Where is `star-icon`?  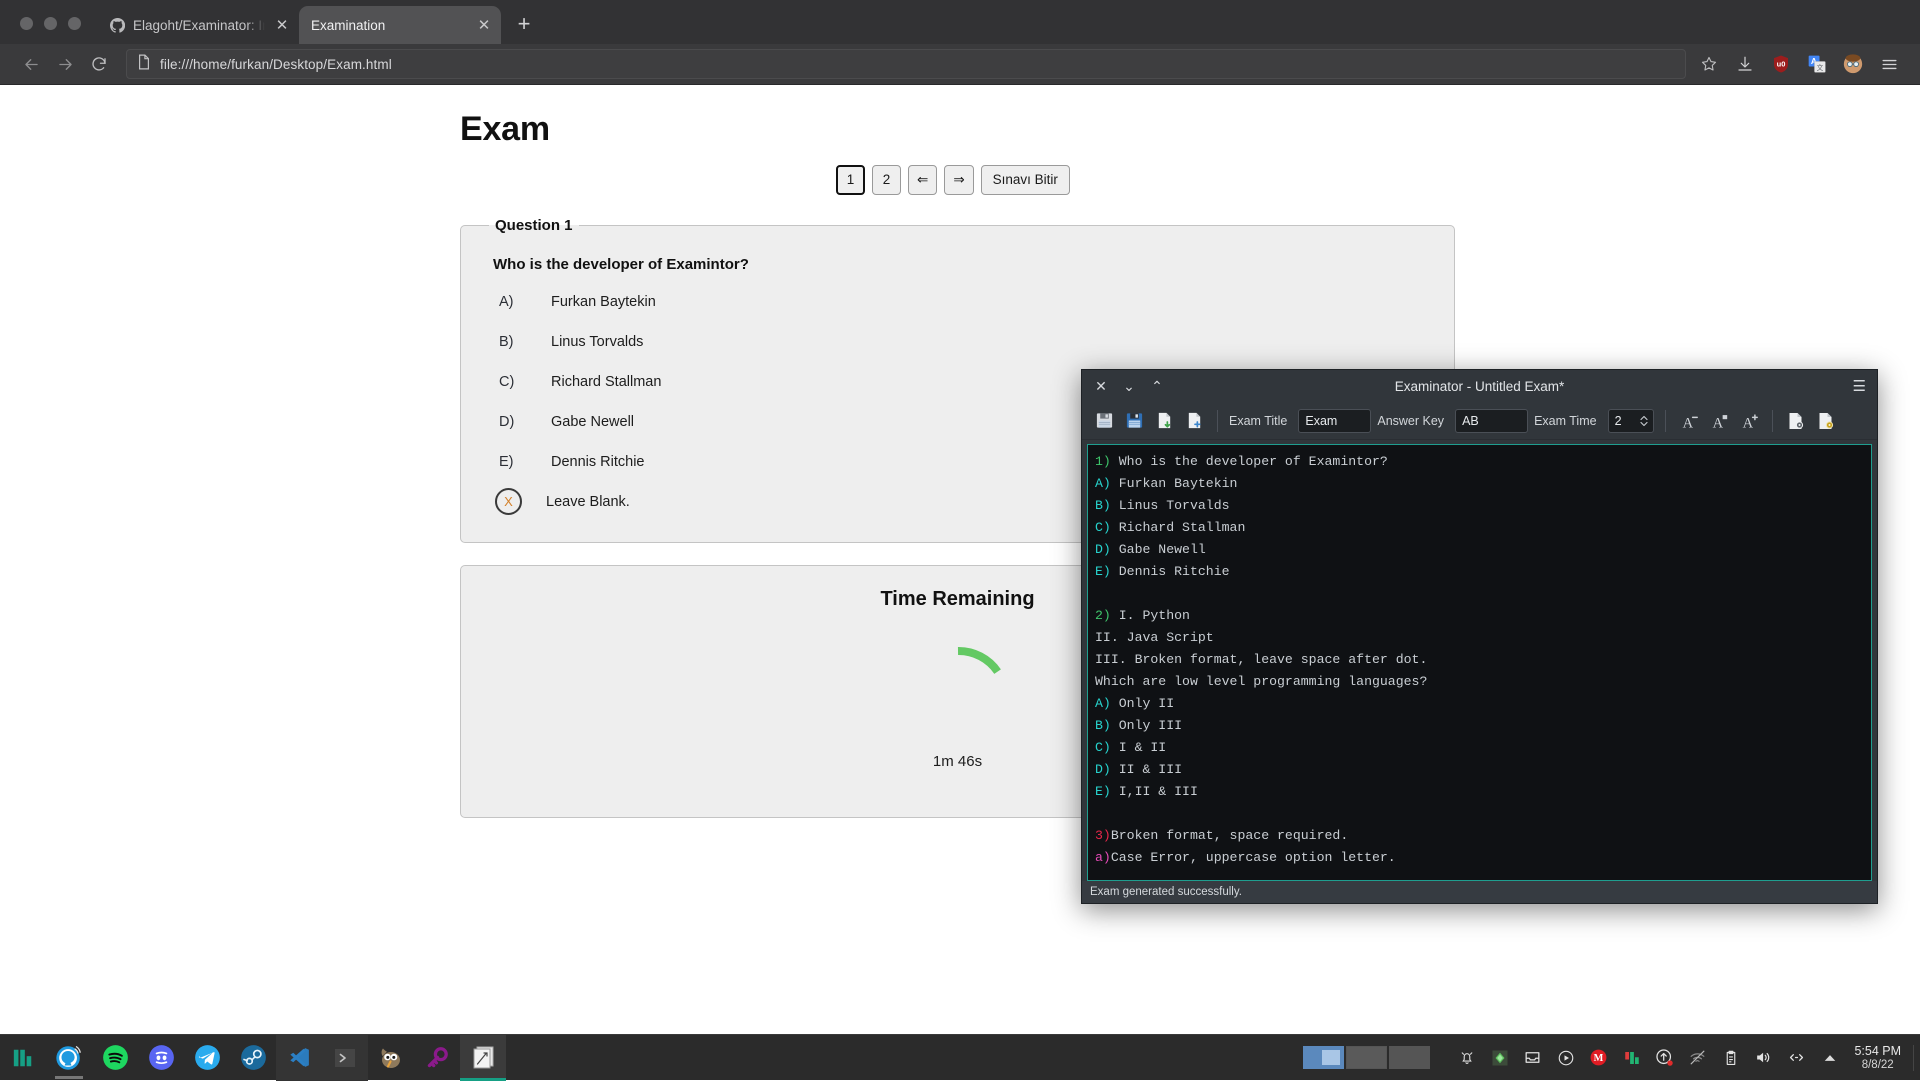
star-icon is located at coordinates (1709, 64).